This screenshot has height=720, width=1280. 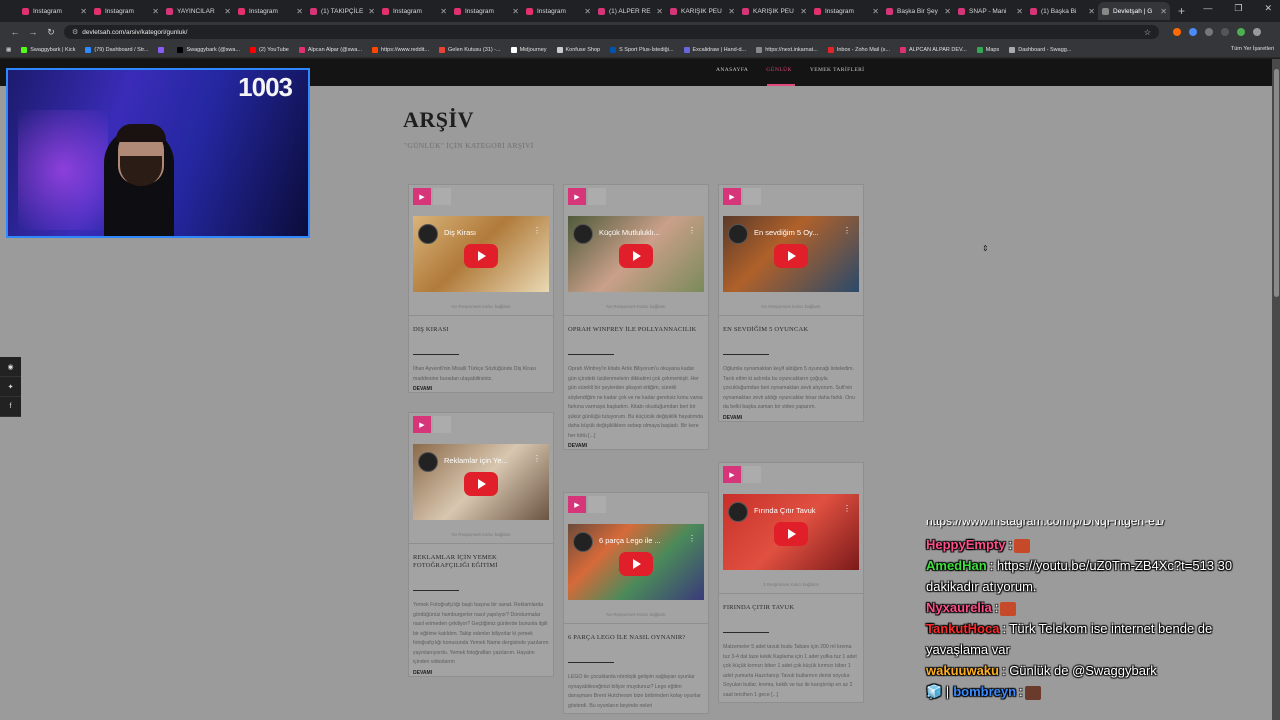 What do you see at coordinates (791, 330) in the screenshot?
I see `post-title: EN SEVDİĞİM 5 OYUNCAK` at bounding box center [791, 330].